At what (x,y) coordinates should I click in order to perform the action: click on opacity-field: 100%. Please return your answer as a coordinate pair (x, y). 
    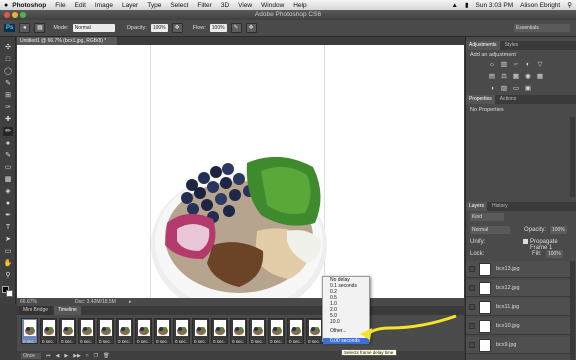
    Looking at the image, I should click on (159, 28).